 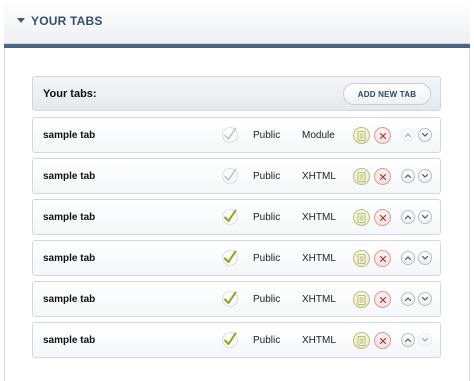 What do you see at coordinates (67, 21) in the screenshot?
I see `panel-title: YOUR TABS` at bounding box center [67, 21].